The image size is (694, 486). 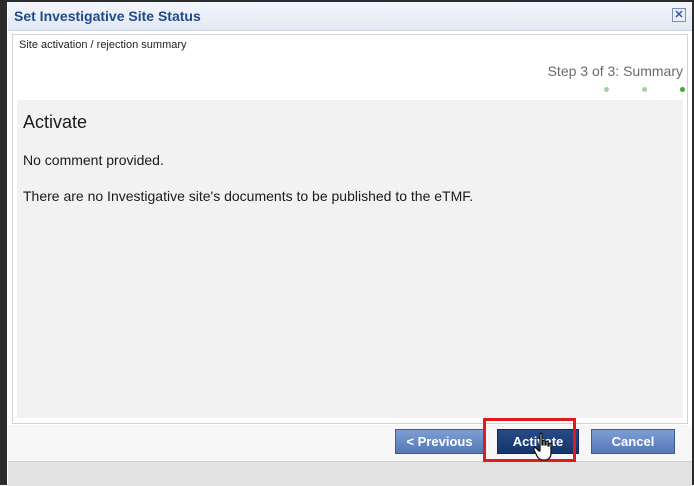 I want to click on previous-button: < Previous, so click(x=439, y=441).